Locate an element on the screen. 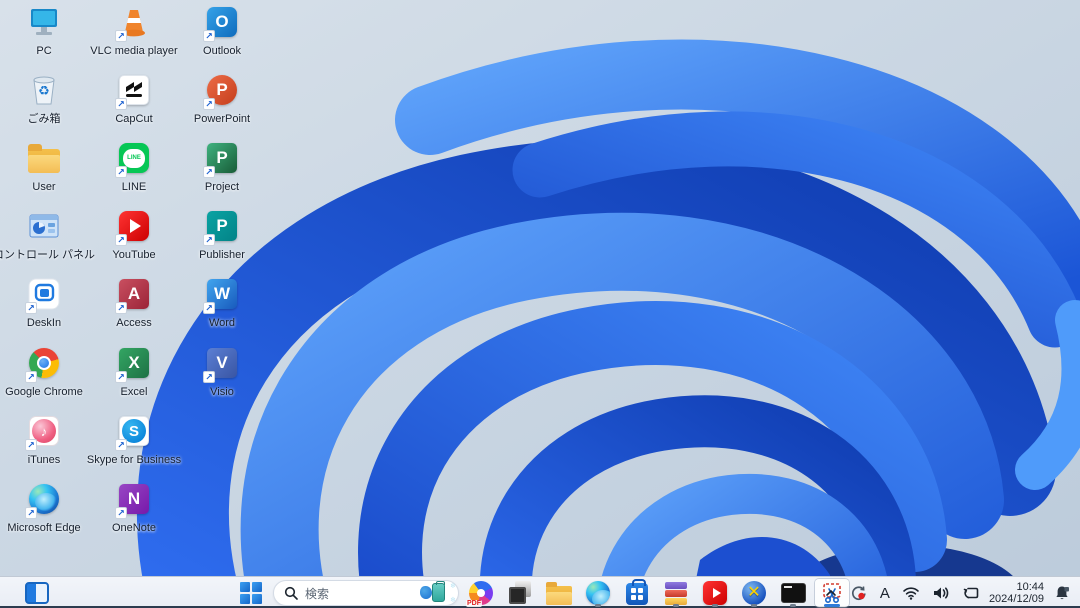 This screenshot has height=608, width=1080. desktop-icon-skype-for-business: S ↗ Skype for Business is located at coordinates (134, 439).